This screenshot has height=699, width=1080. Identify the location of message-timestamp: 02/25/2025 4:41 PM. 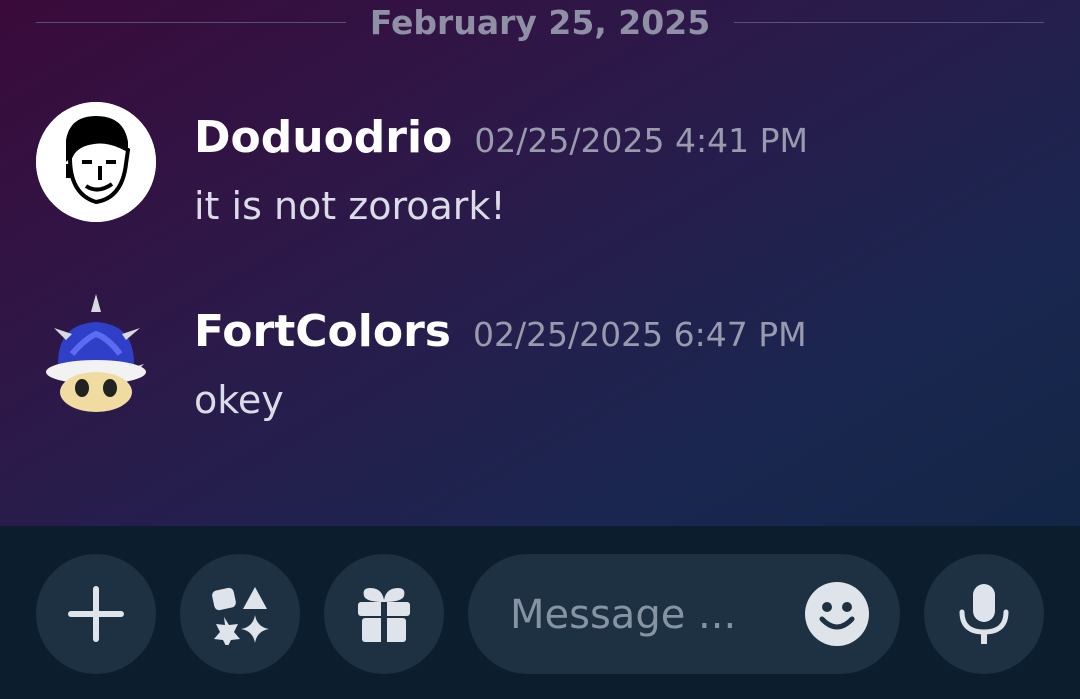
(641, 140).